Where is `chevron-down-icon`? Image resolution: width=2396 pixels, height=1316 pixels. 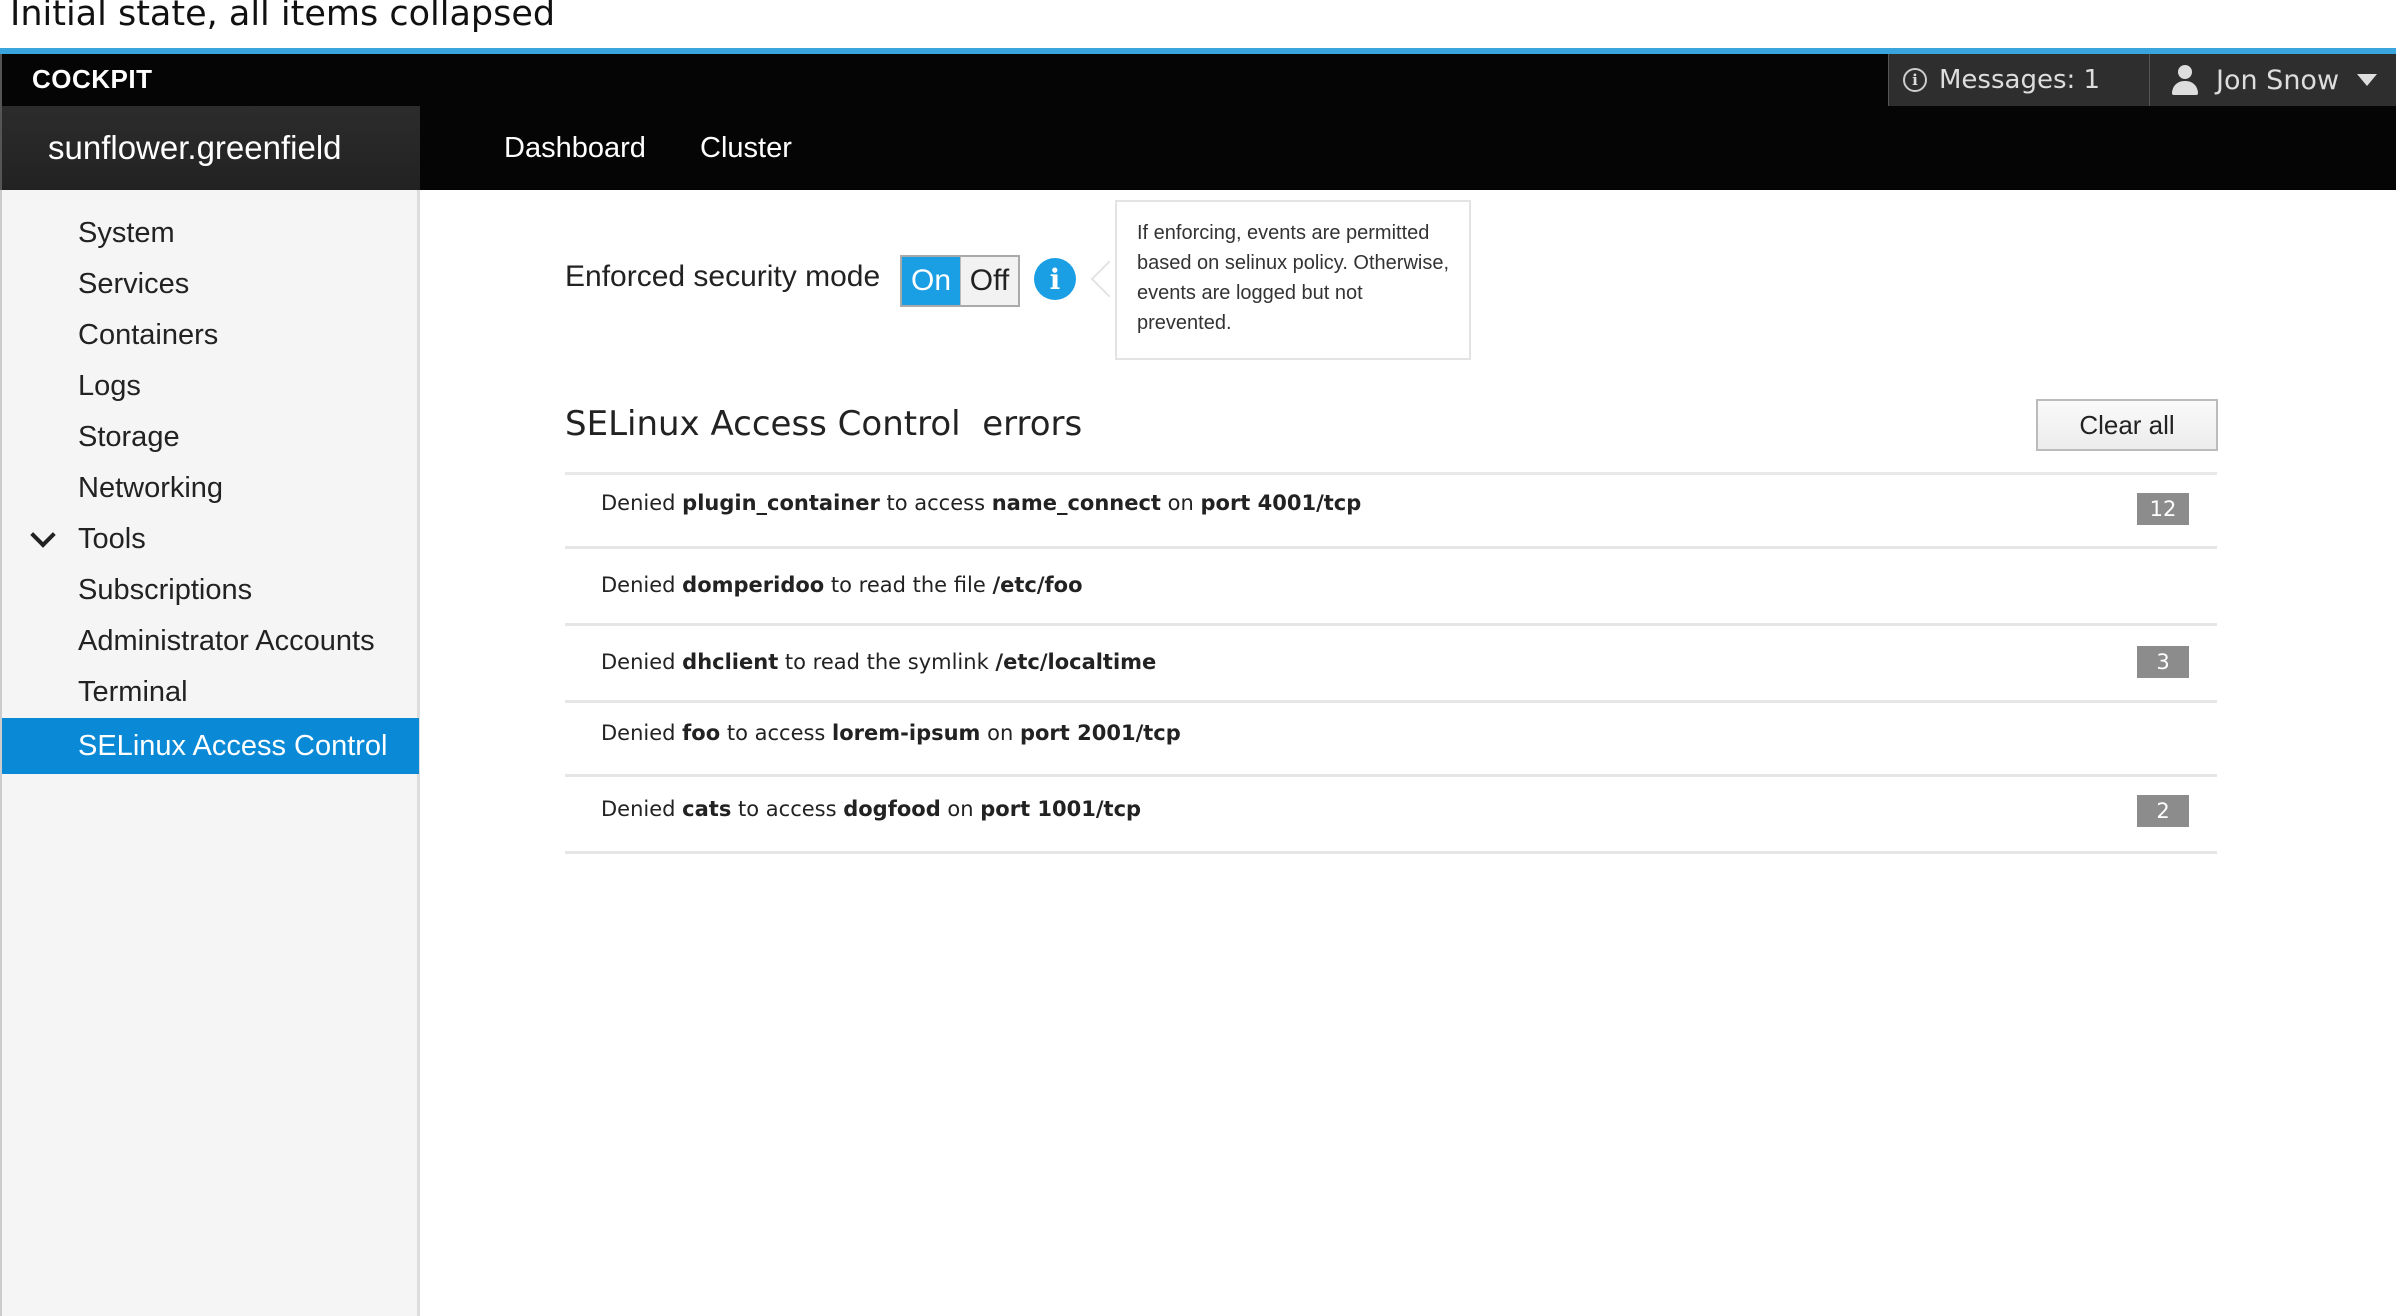 chevron-down-icon is located at coordinates (43, 535).